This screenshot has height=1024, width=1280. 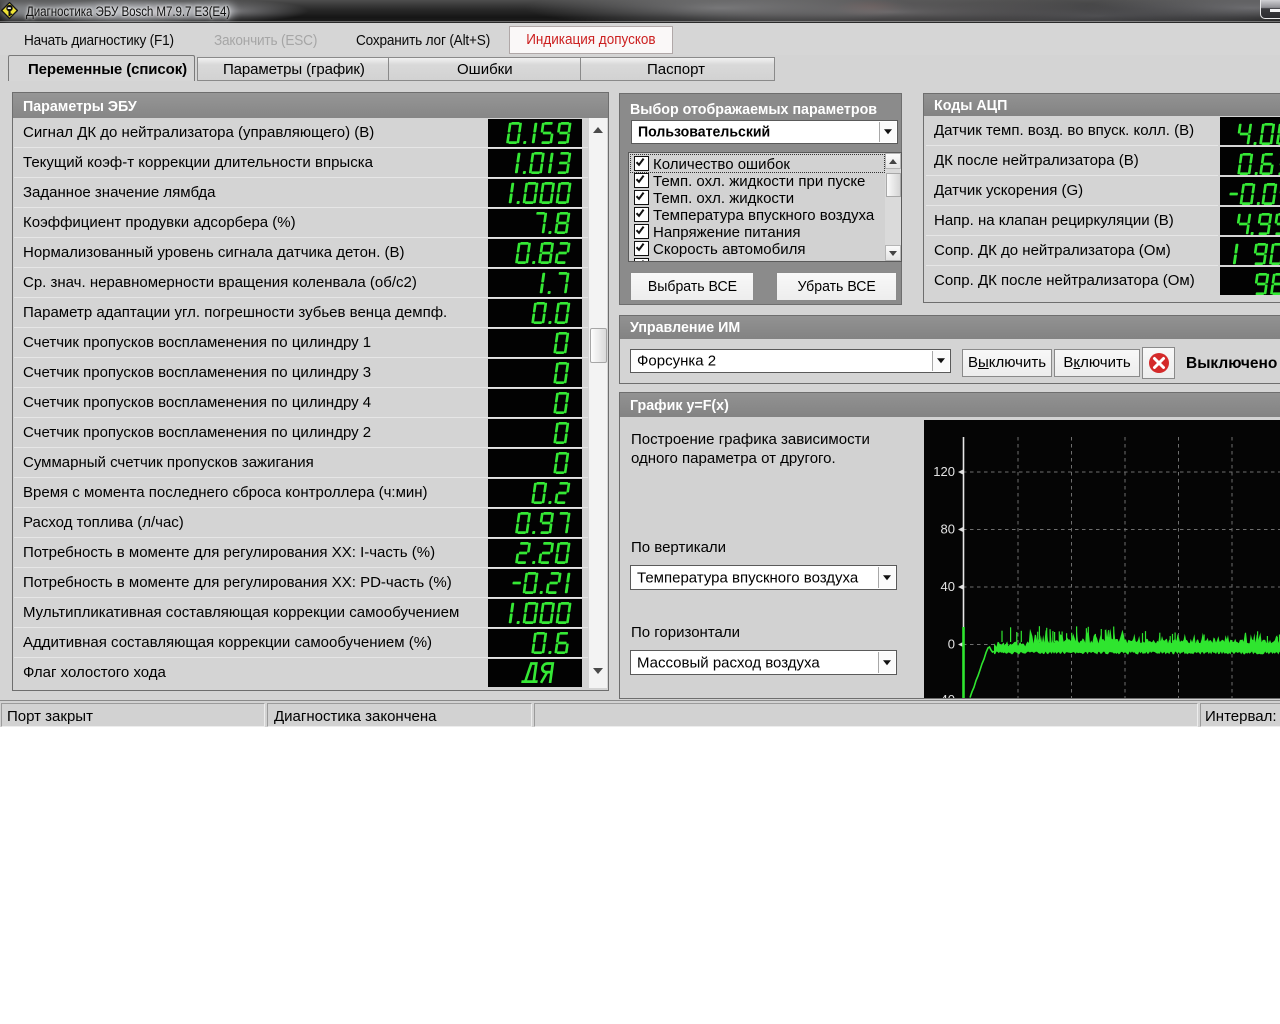 What do you see at coordinates (945, 695) in the screenshot?
I see `svg-text: -40` at bounding box center [945, 695].